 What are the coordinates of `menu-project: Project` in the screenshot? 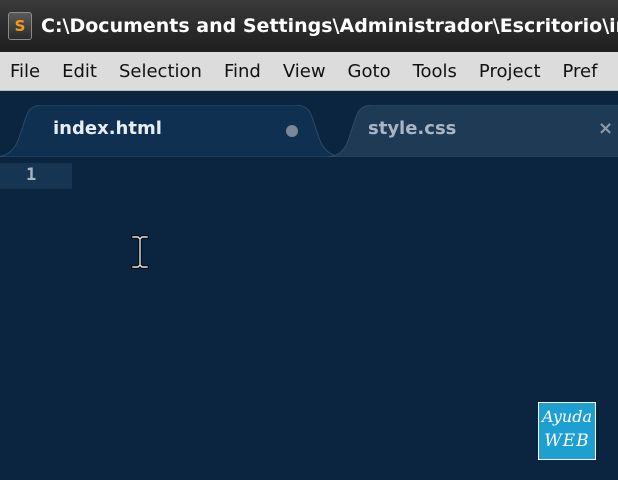 It's located at (510, 71).